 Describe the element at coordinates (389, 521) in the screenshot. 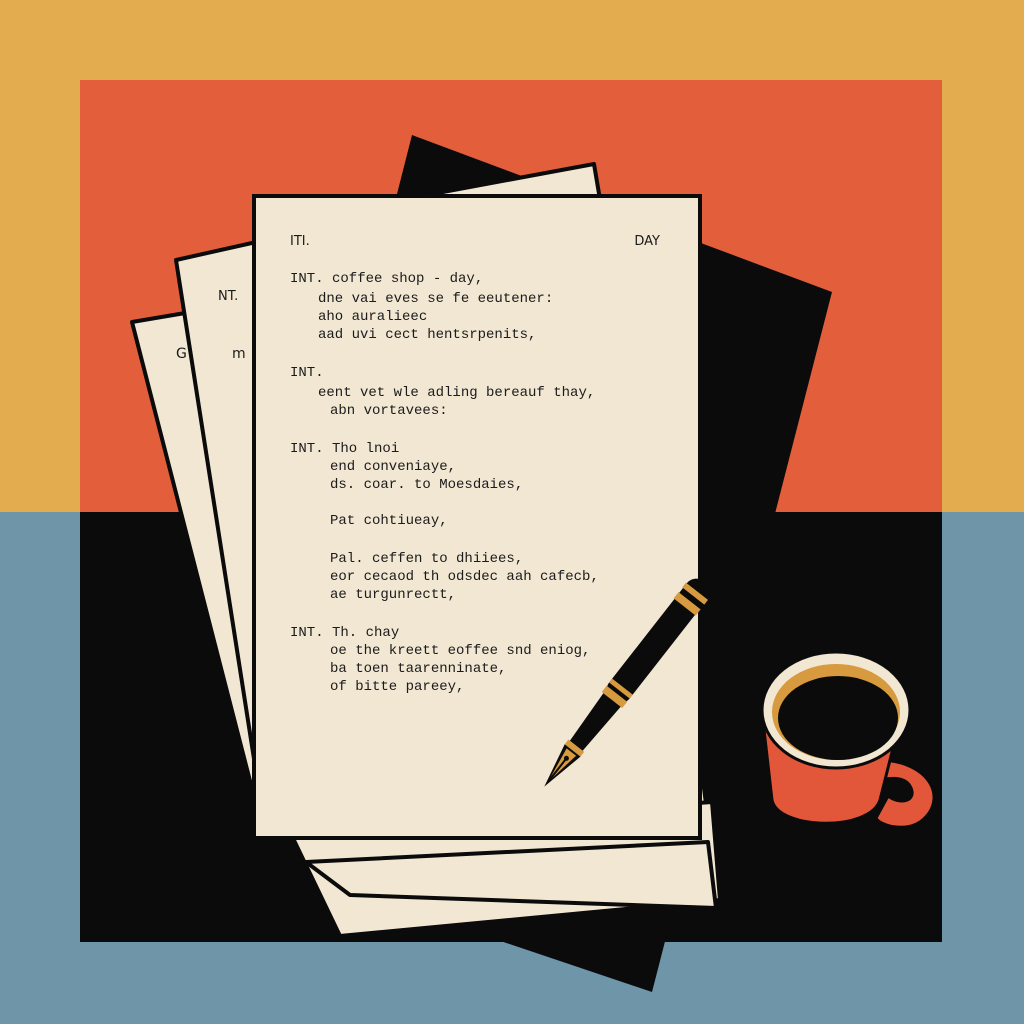

I see `scene-line: Pat cohtiueay,` at that location.